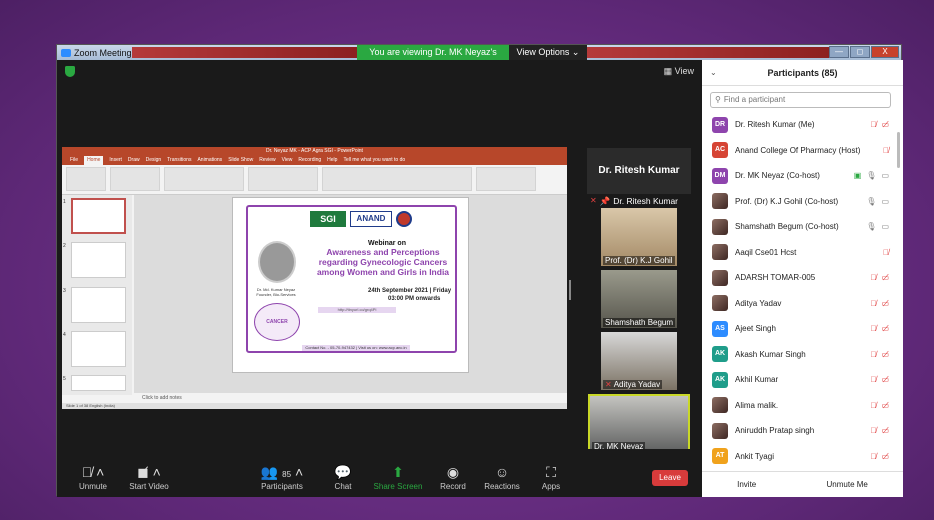 This screenshot has height=520, width=934. Describe the element at coordinates (93, 477) in the screenshot. I see `unmute-button: 🎙̸ ˄ Unmute` at that location.